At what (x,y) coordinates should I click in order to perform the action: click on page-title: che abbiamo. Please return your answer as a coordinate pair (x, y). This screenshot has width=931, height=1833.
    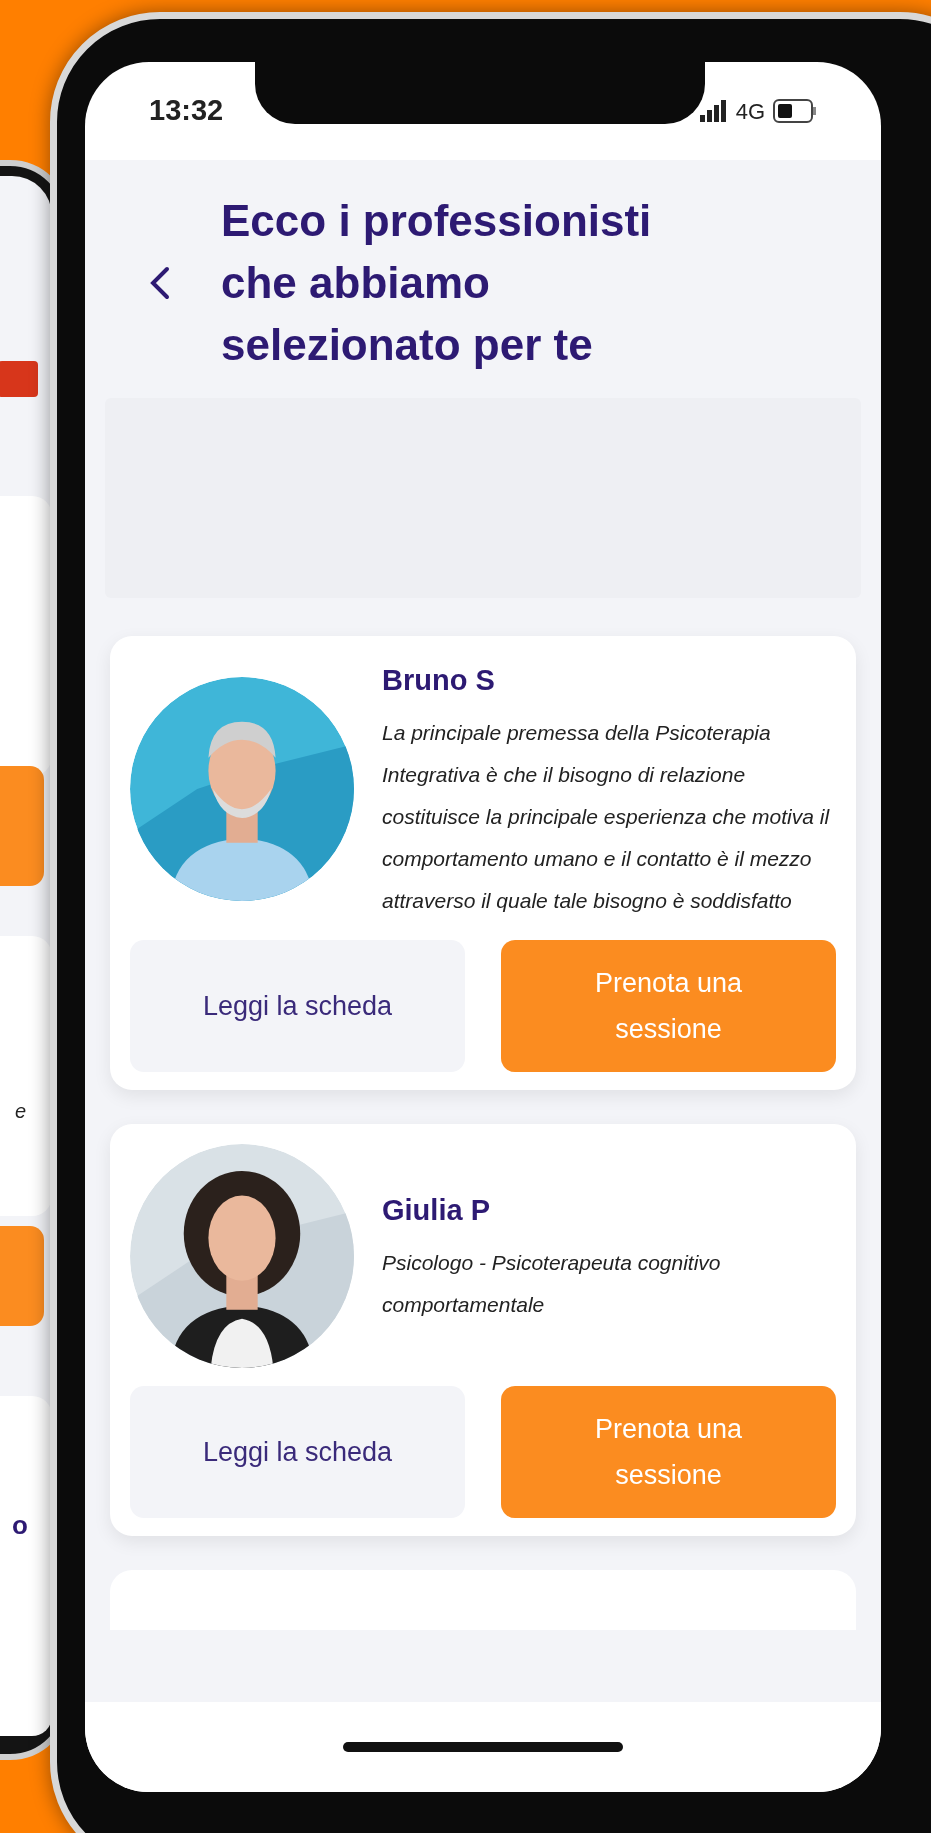
    Looking at the image, I should click on (356, 283).